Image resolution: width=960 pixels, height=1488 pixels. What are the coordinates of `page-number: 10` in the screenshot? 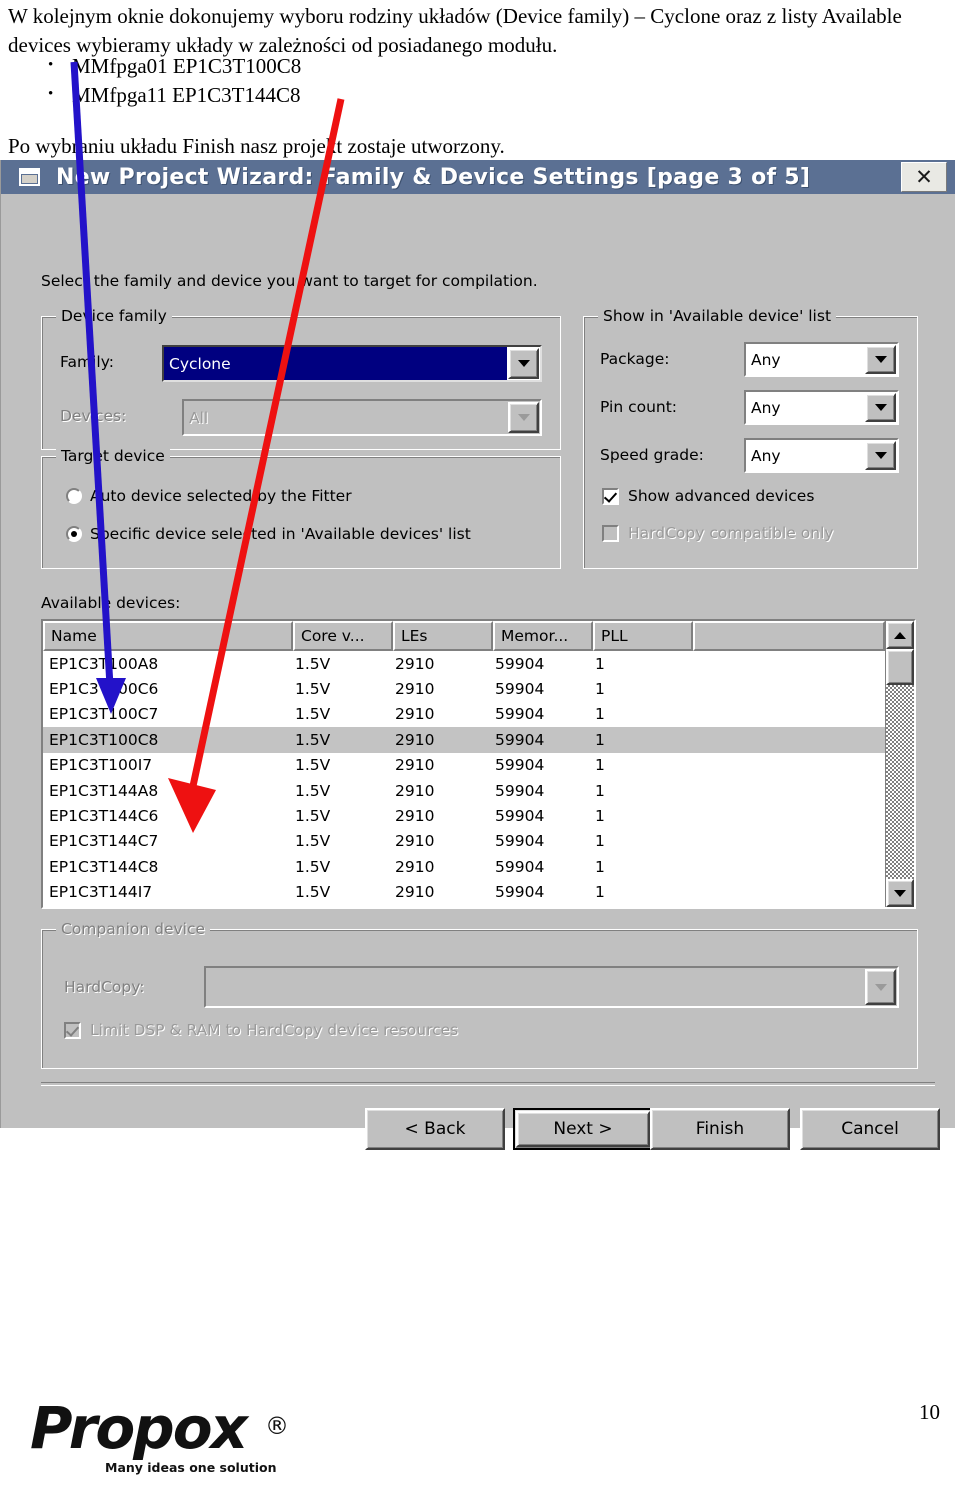 It's located at (929, 1412).